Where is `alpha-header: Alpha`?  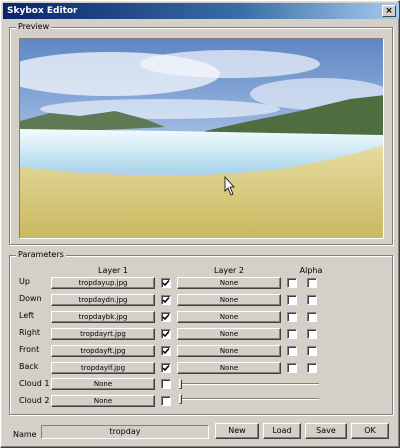
alpha-header: Alpha is located at coordinates (311, 270).